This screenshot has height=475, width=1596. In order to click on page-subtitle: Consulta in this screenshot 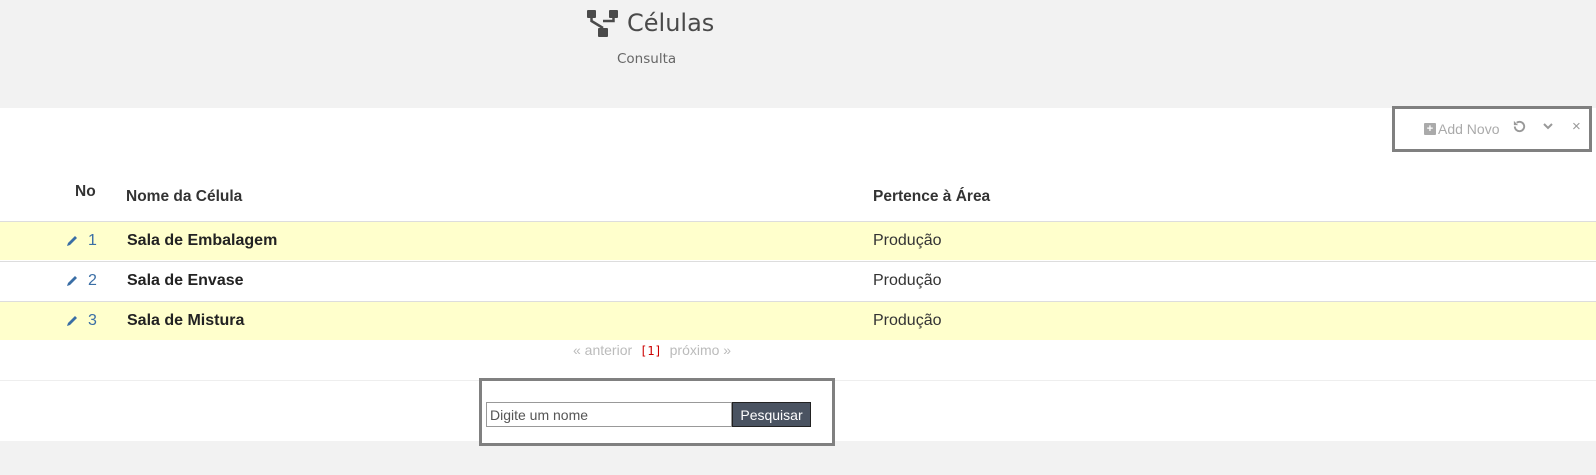, I will do `click(647, 59)`.